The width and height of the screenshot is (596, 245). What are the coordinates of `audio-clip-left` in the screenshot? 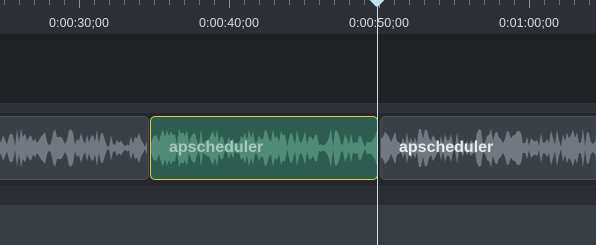 It's located at (74, 148).